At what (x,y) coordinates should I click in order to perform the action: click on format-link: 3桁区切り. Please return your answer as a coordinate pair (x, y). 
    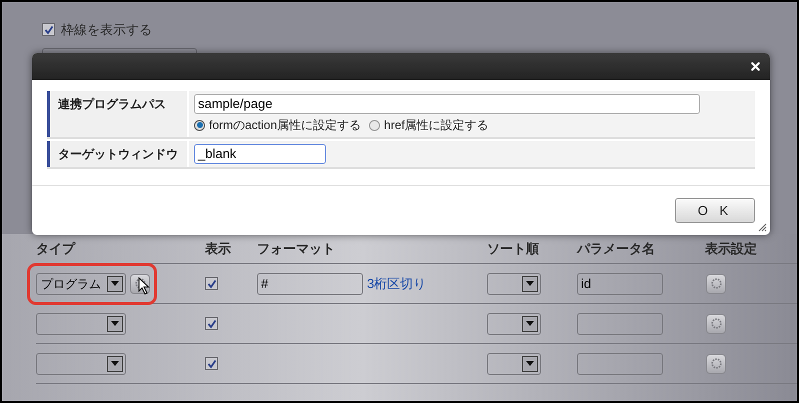
    Looking at the image, I should click on (396, 284).